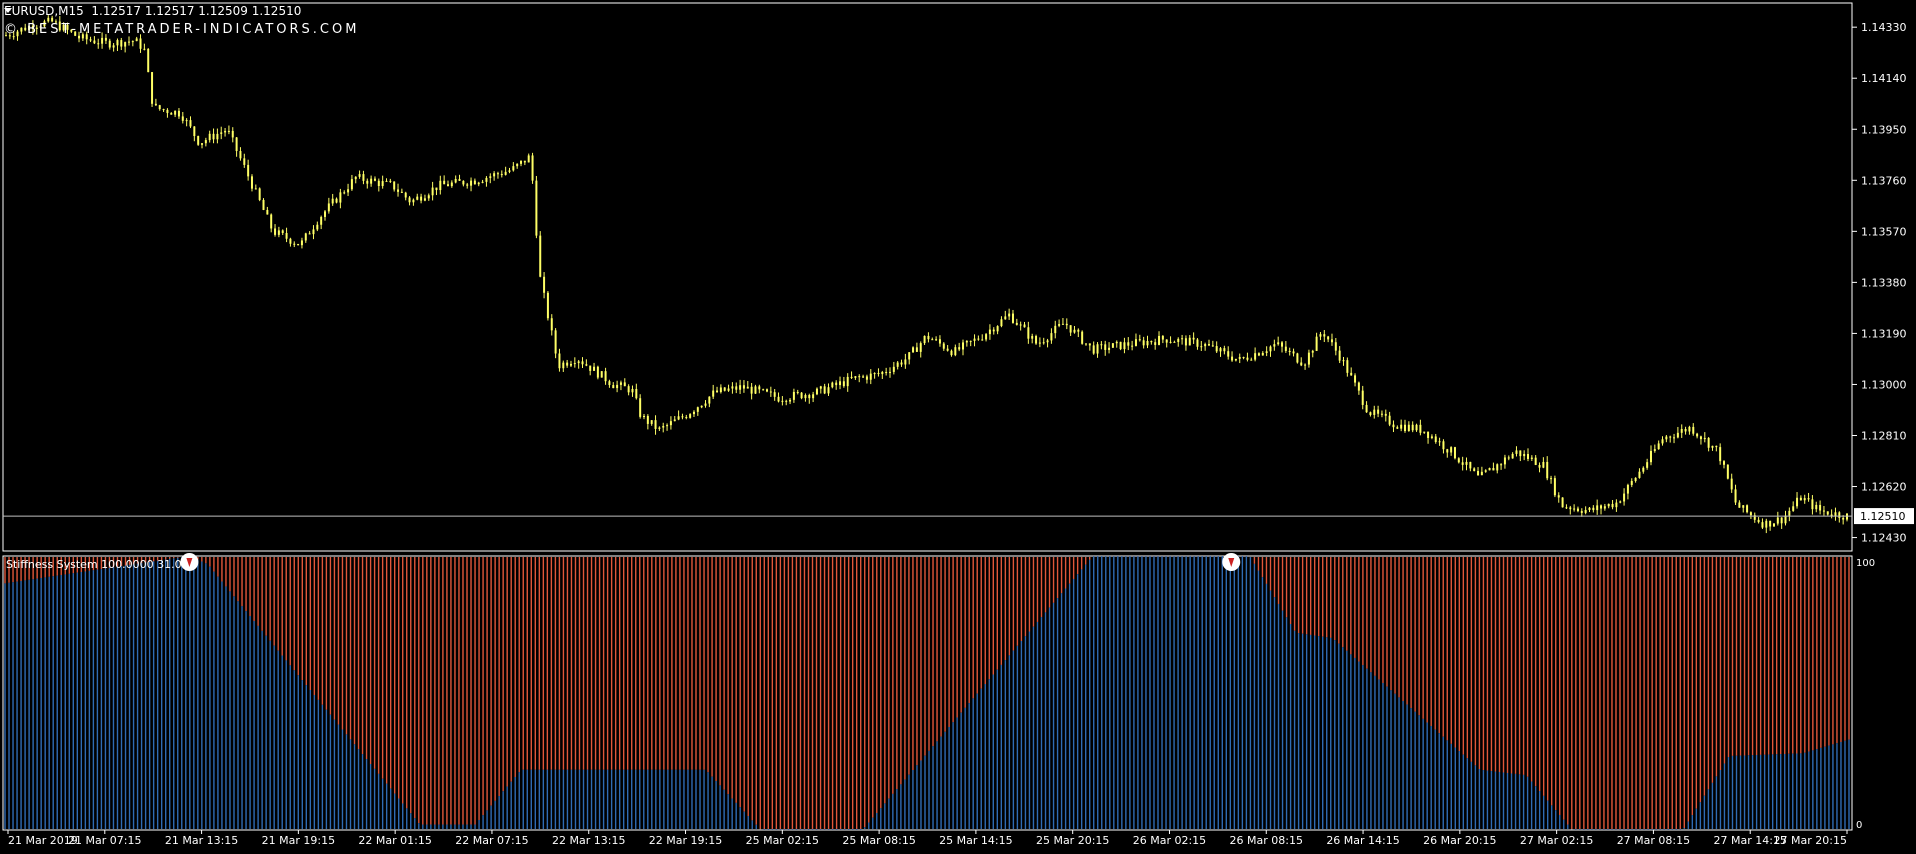 The width and height of the screenshot is (1916, 854). I want to click on time-axis-label: 22 Mar 01:15, so click(394, 840).